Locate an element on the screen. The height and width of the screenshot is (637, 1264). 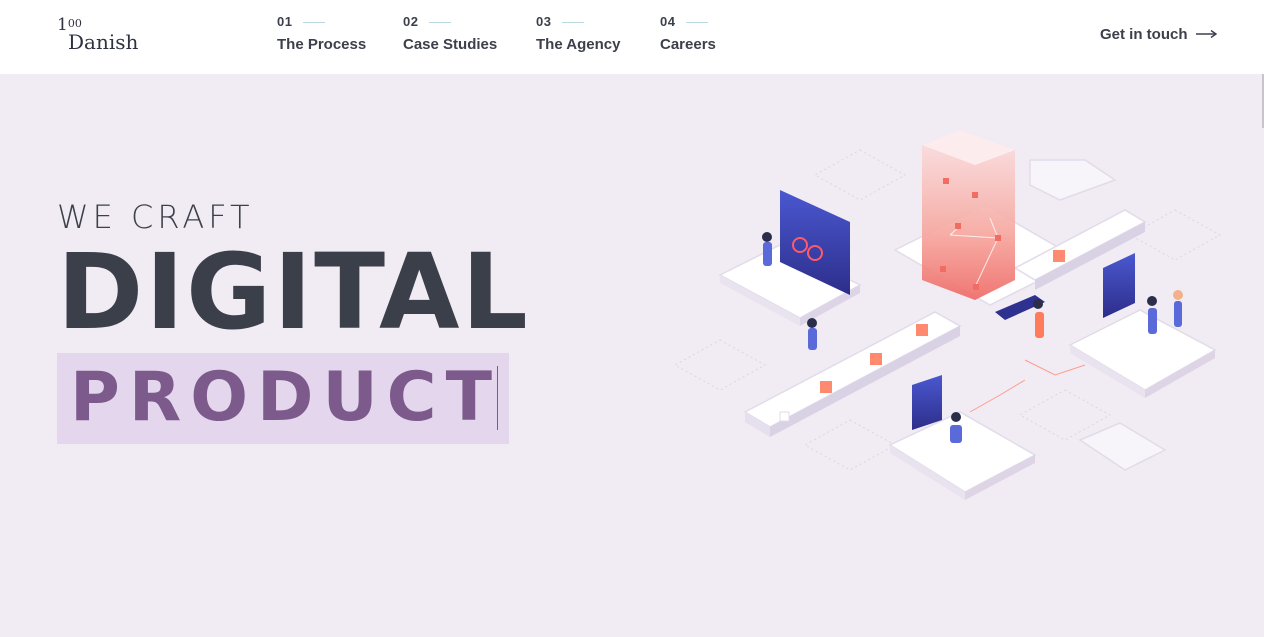
logo-word: Danish is located at coordinates (103, 42).